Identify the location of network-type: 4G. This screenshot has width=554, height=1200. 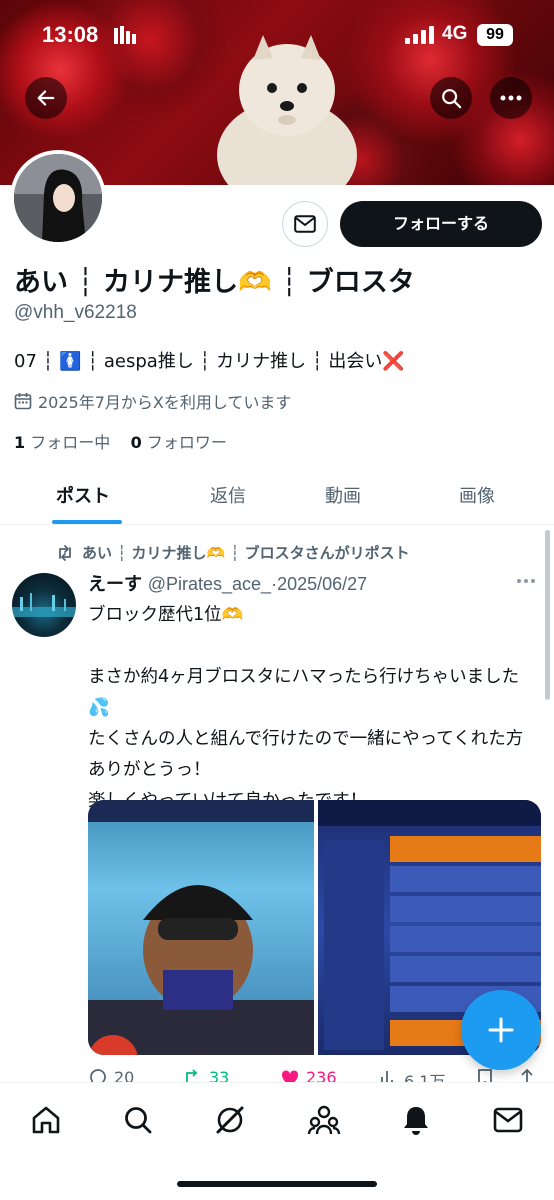
(455, 33).